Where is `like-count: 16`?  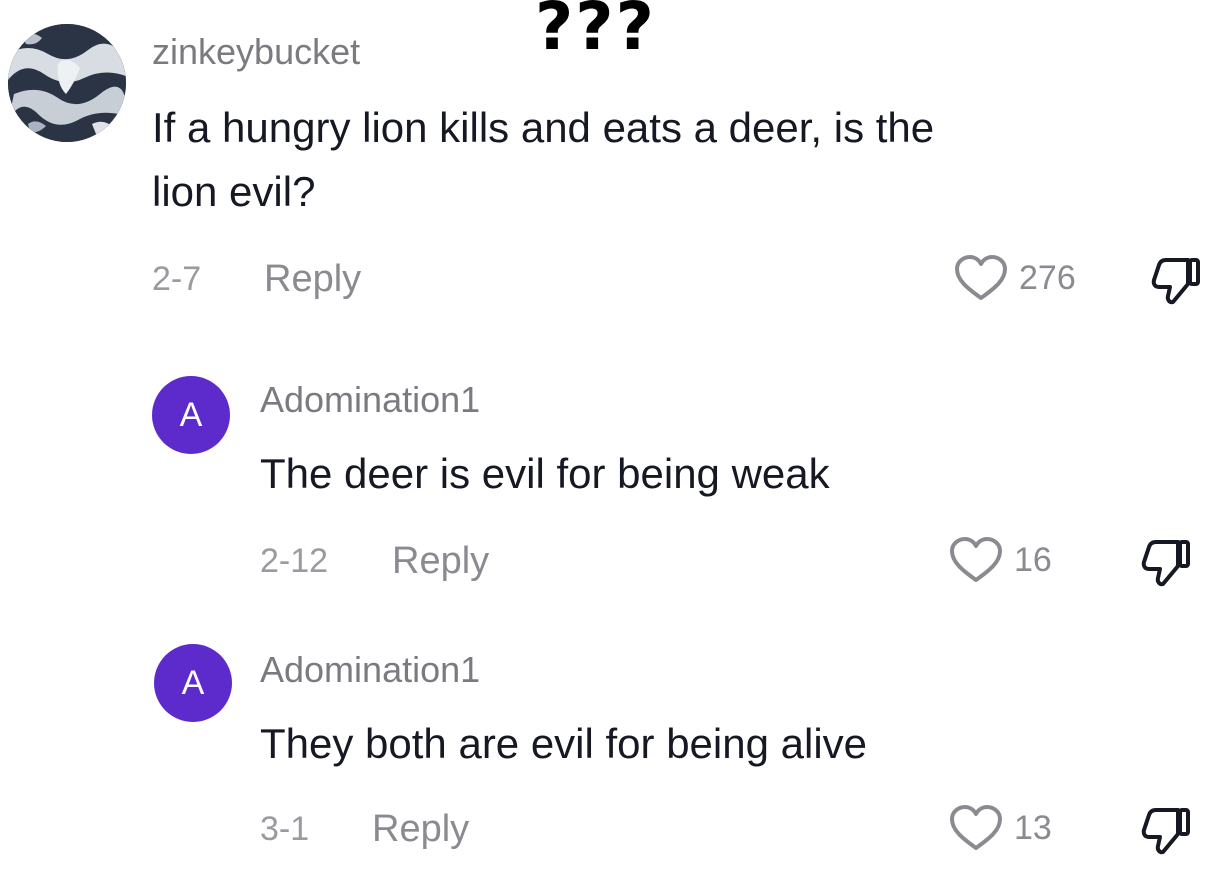 like-count: 16 is located at coordinates (1033, 560).